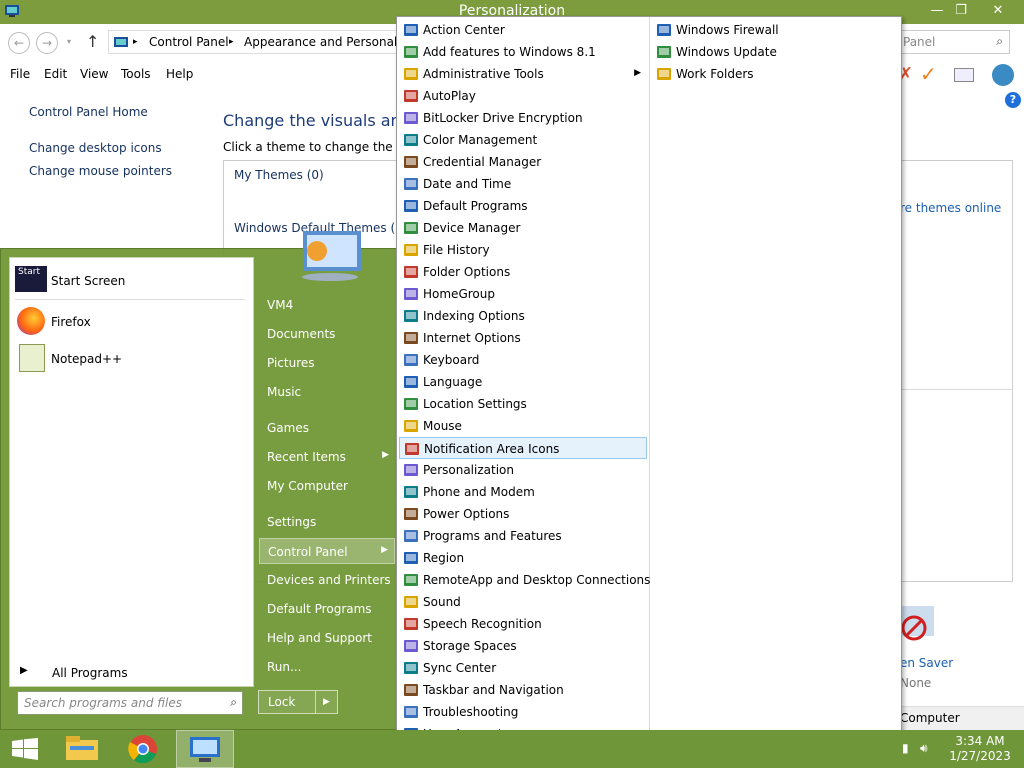  I want to click on start-item-games: Games, so click(327, 428).